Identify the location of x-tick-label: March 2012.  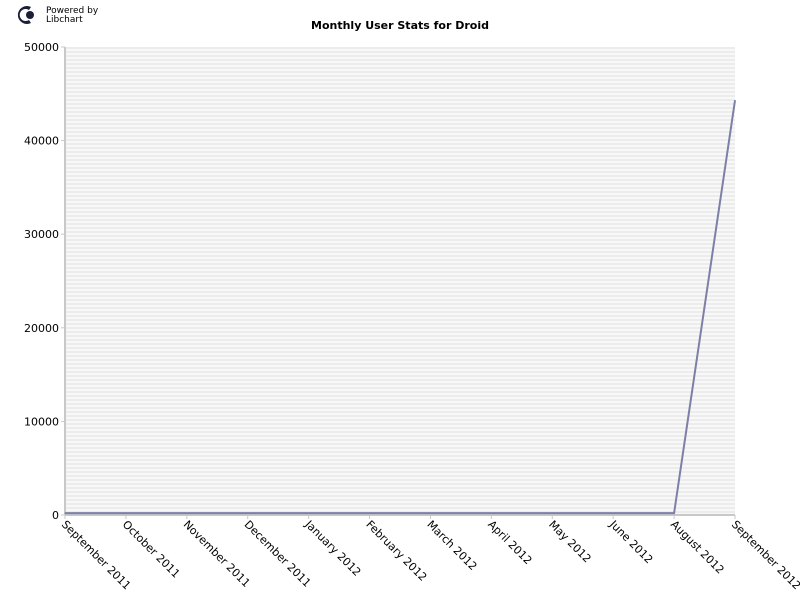
(451, 545).